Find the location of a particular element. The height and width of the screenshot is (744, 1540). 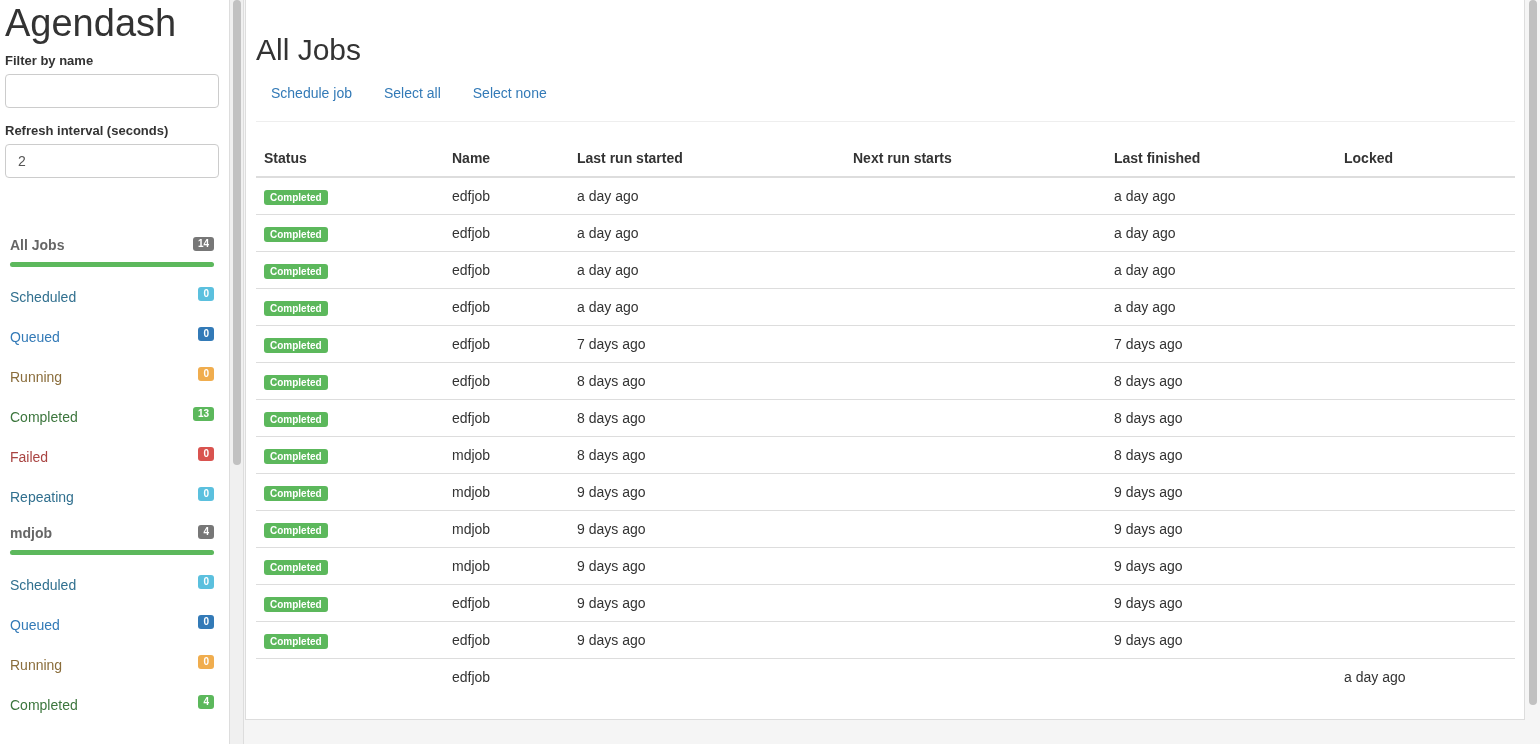

action-link: Schedule job is located at coordinates (311, 93).